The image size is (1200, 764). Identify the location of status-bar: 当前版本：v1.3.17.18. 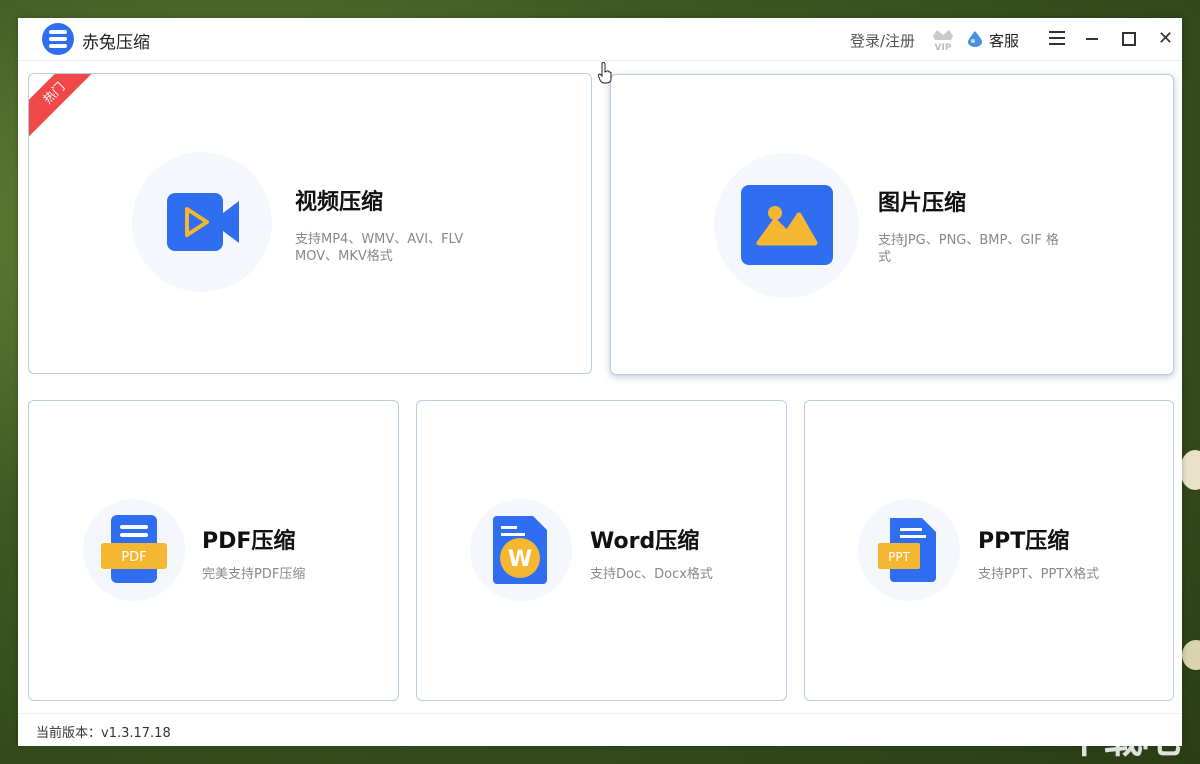
(600, 730).